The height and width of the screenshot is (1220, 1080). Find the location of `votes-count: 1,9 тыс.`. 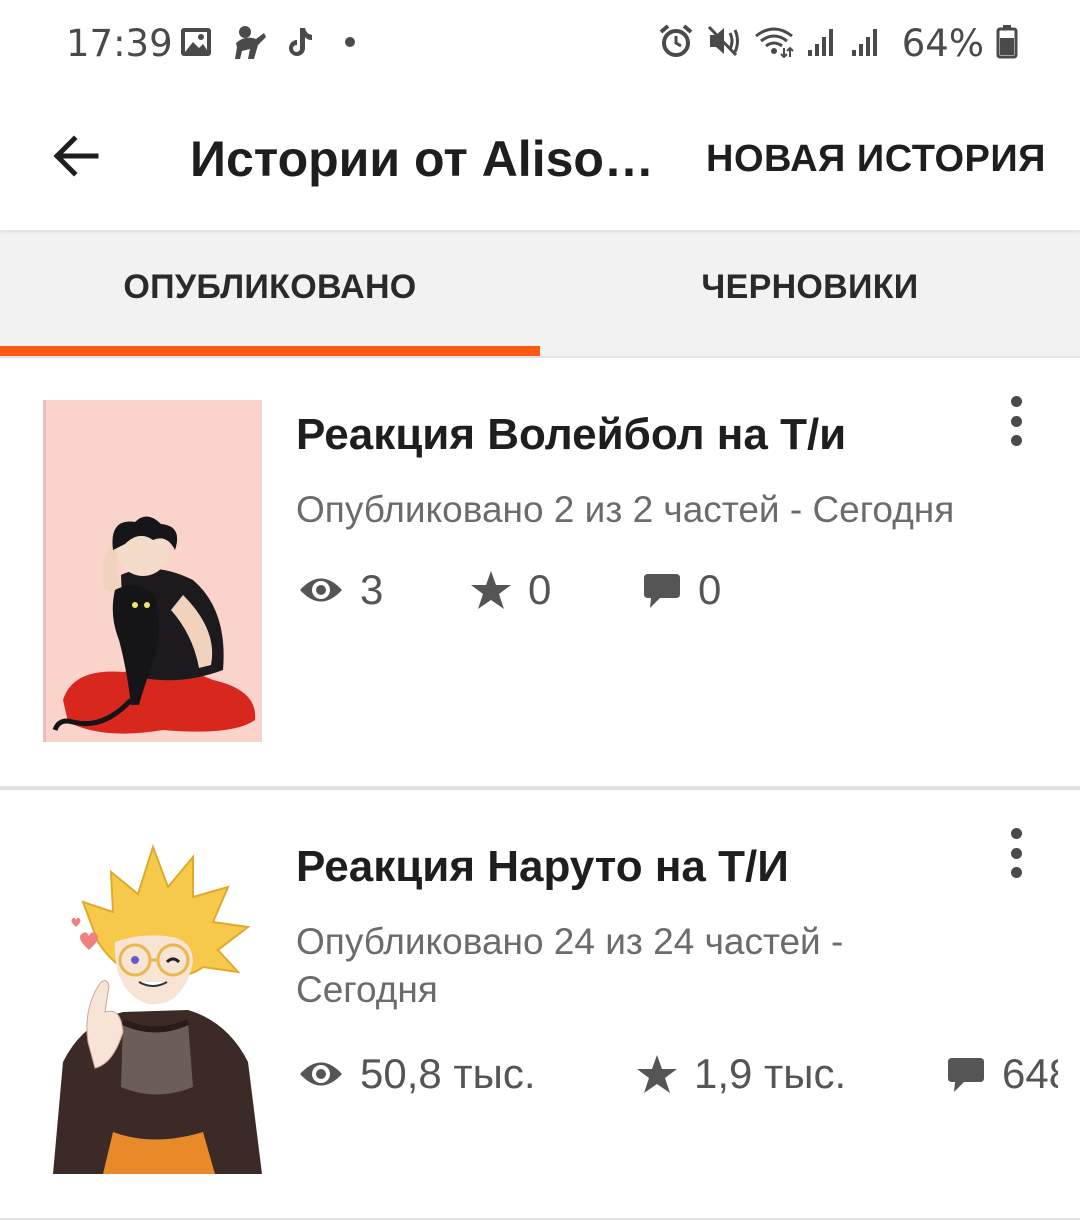

votes-count: 1,9 тыс. is located at coordinates (770, 1073).